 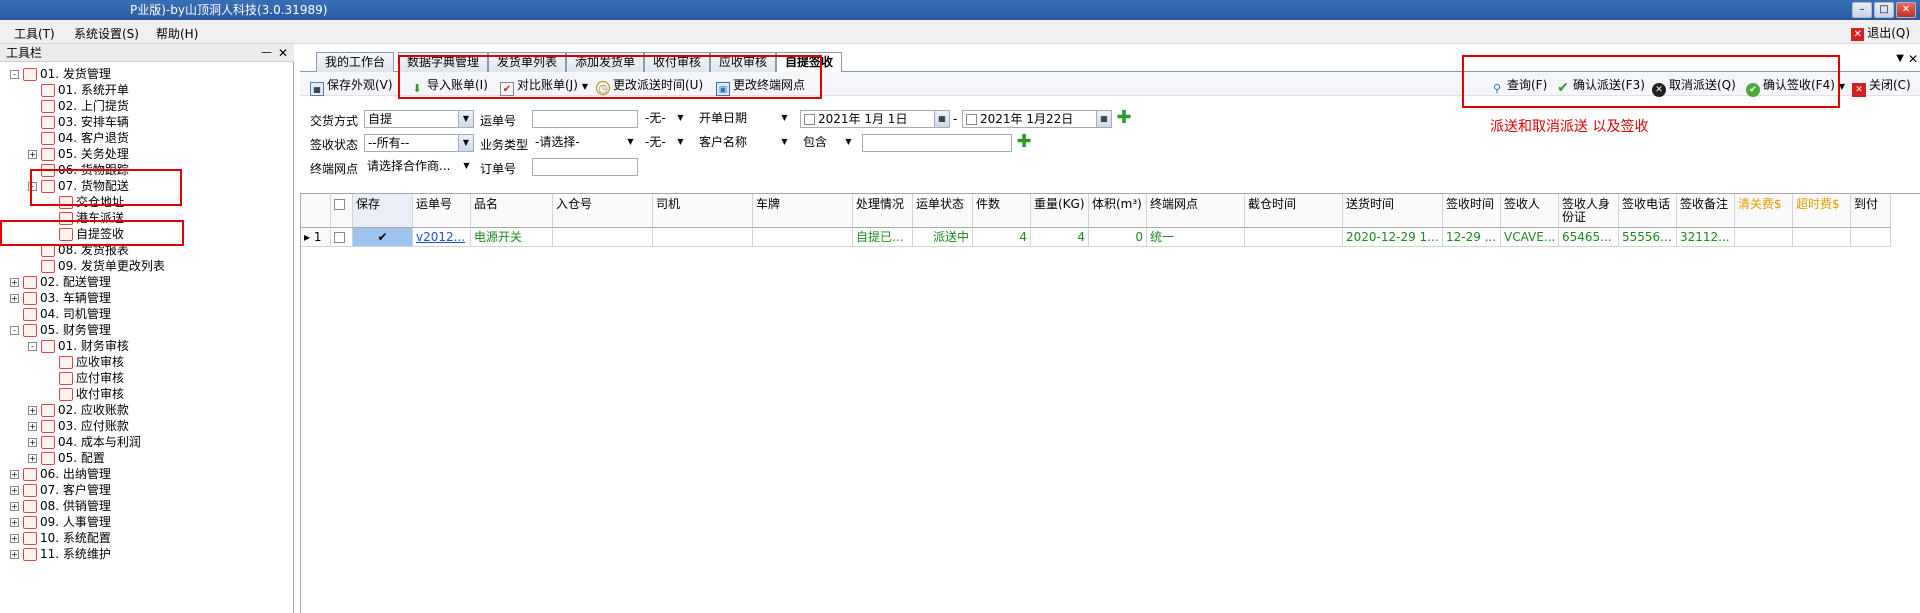 I want to click on column-header: 运单号, so click(x=442, y=211).